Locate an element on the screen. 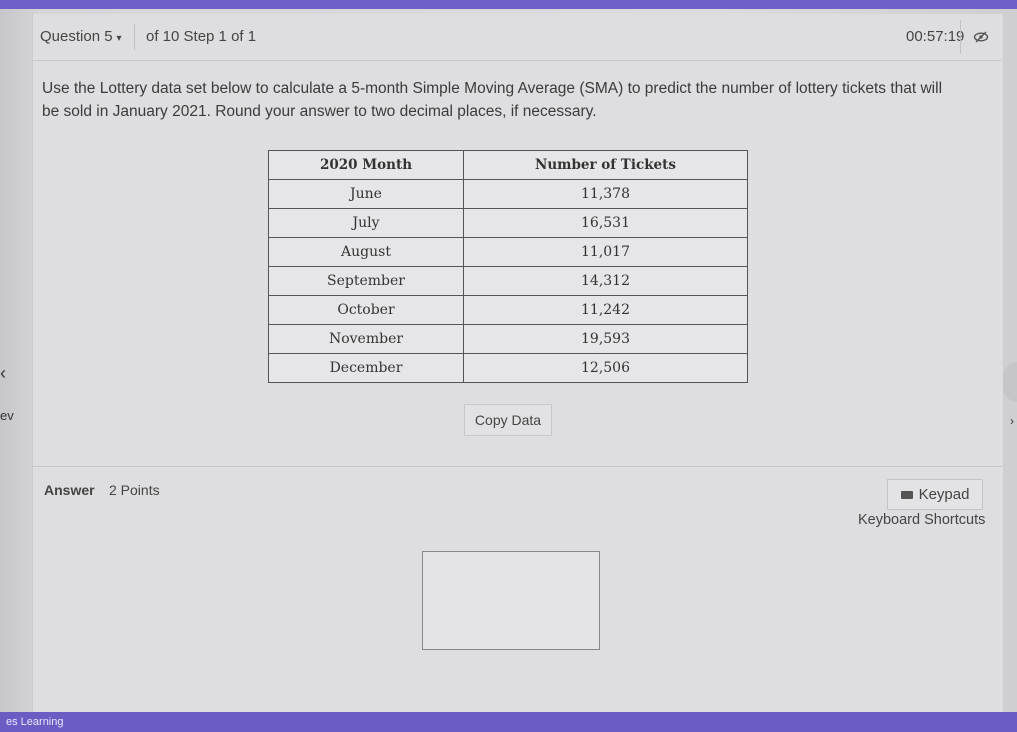  column-header: 2020 Month is located at coordinates (366, 165).